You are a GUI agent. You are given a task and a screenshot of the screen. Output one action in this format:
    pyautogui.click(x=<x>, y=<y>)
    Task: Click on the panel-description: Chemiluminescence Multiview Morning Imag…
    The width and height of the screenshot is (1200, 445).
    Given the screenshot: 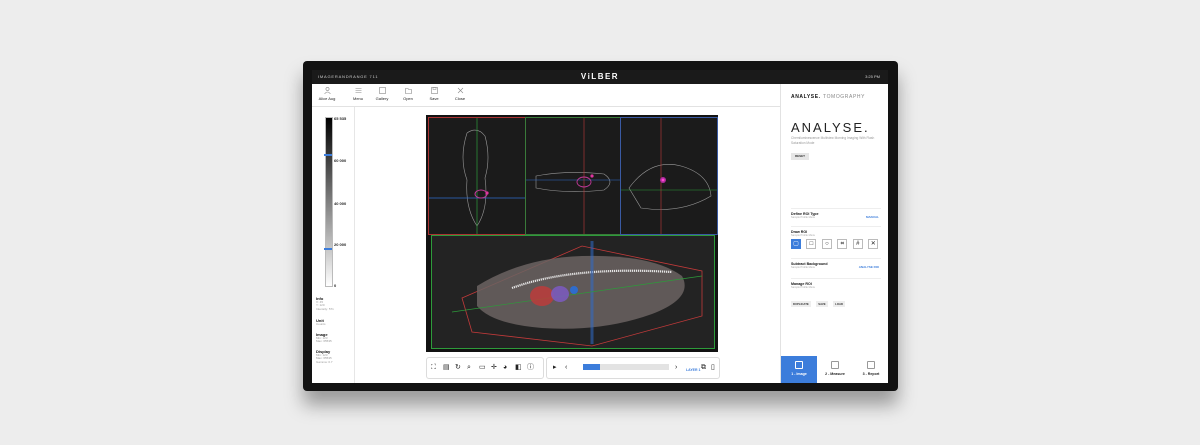 What is the action you would take?
    pyautogui.click(x=833, y=140)
    